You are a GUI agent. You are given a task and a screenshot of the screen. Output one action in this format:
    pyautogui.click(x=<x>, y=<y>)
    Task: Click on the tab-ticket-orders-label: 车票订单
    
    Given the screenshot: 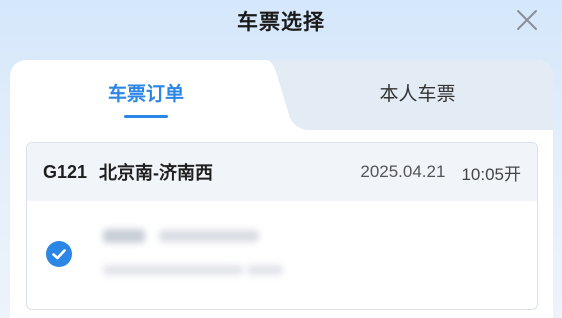 What is the action you would take?
    pyautogui.click(x=145, y=94)
    